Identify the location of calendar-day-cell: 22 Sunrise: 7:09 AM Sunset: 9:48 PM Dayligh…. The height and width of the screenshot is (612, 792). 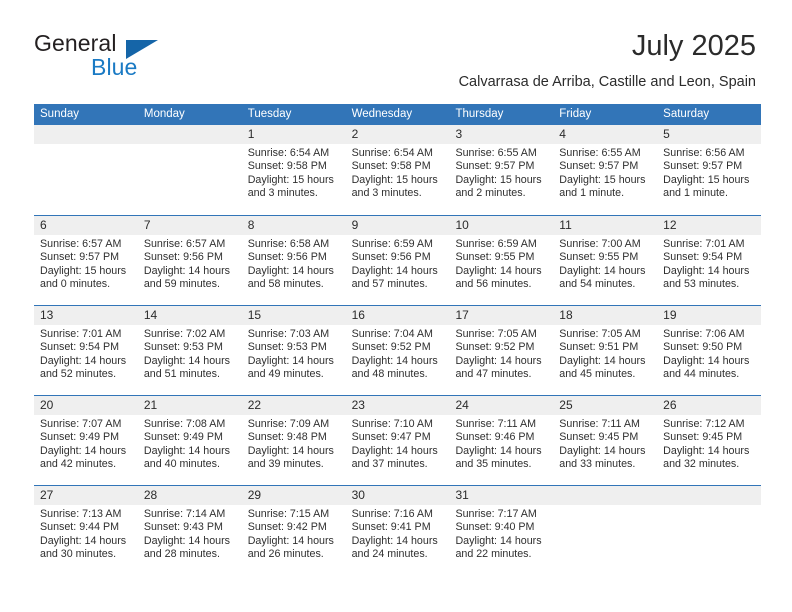
(293, 440).